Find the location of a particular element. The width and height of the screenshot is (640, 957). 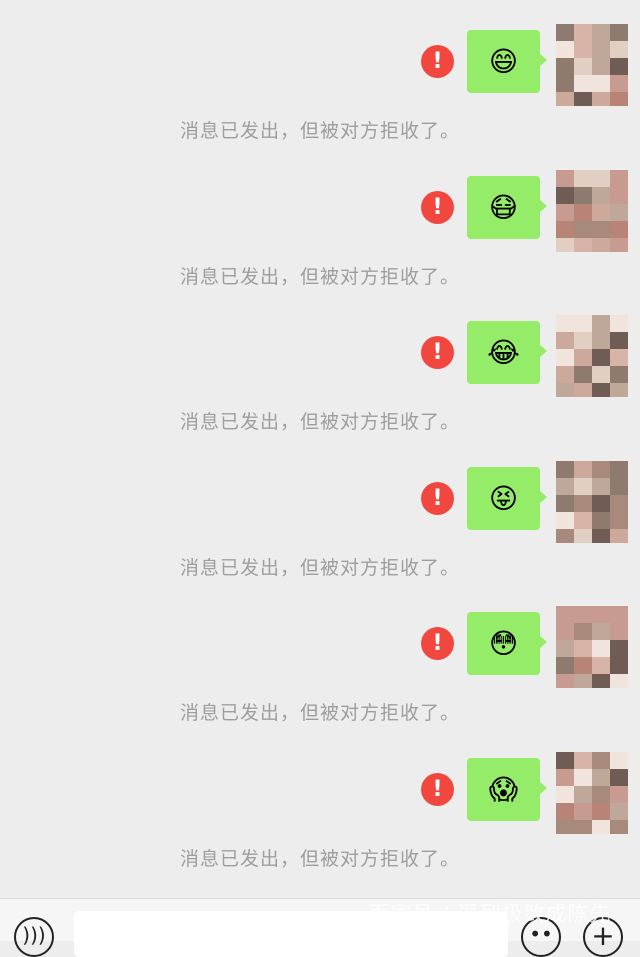

message-bubble: 😂 is located at coordinates (507, 352).